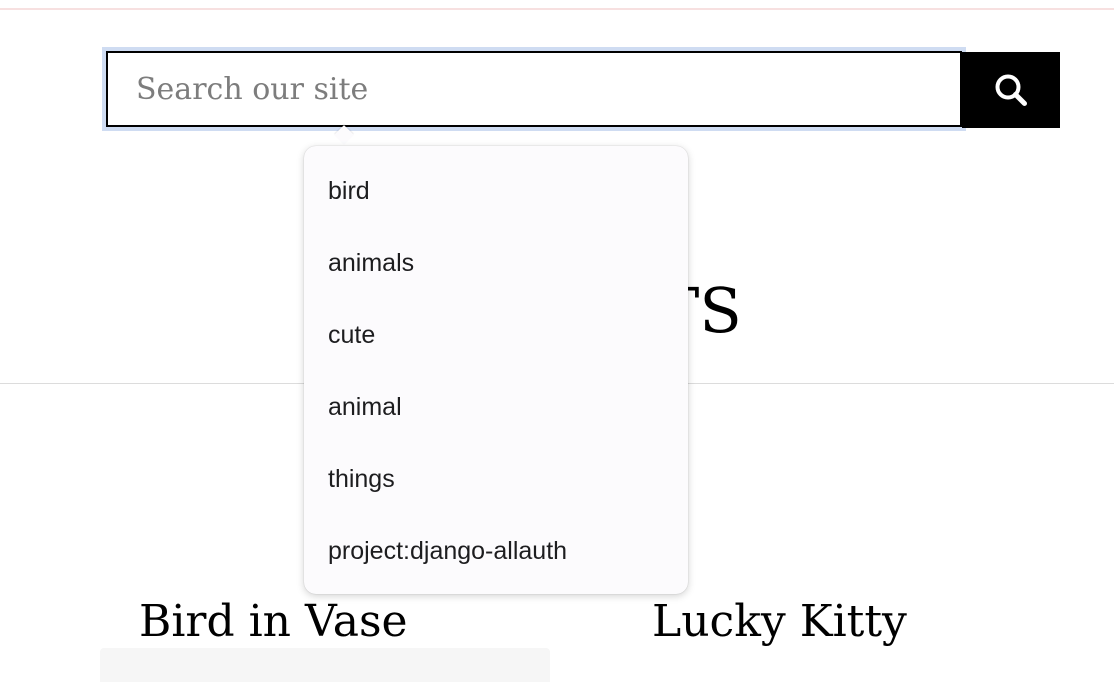 The image size is (1114, 682). Describe the element at coordinates (534, 89) in the screenshot. I see `search-input` at that location.